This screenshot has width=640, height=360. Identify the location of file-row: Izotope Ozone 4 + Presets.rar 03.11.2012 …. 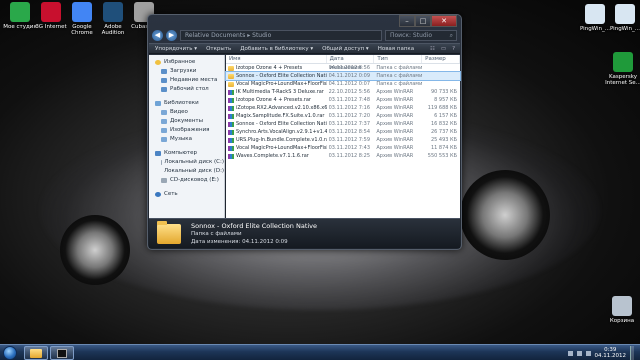
(343, 100).